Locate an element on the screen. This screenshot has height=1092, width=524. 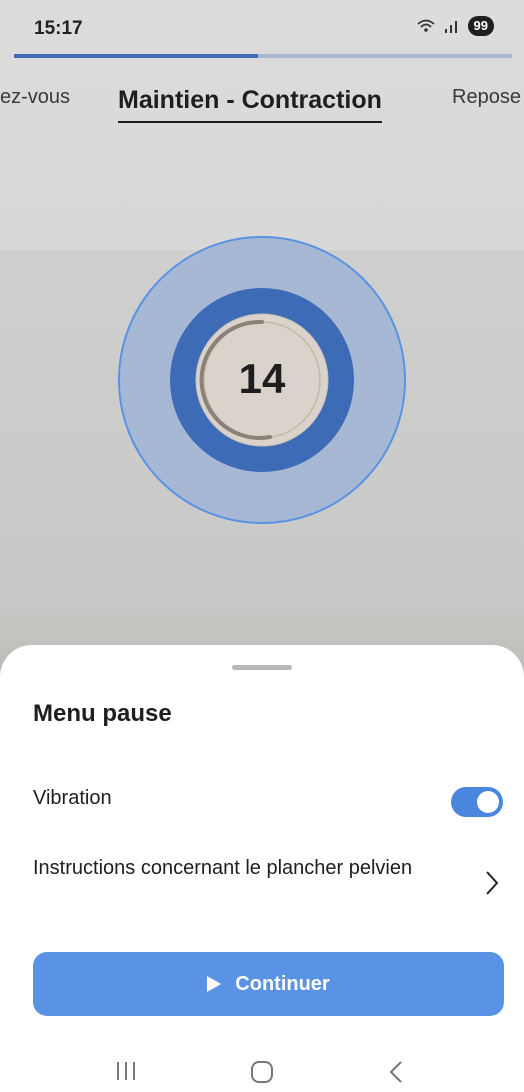
recents-icon is located at coordinates (126, 1071).